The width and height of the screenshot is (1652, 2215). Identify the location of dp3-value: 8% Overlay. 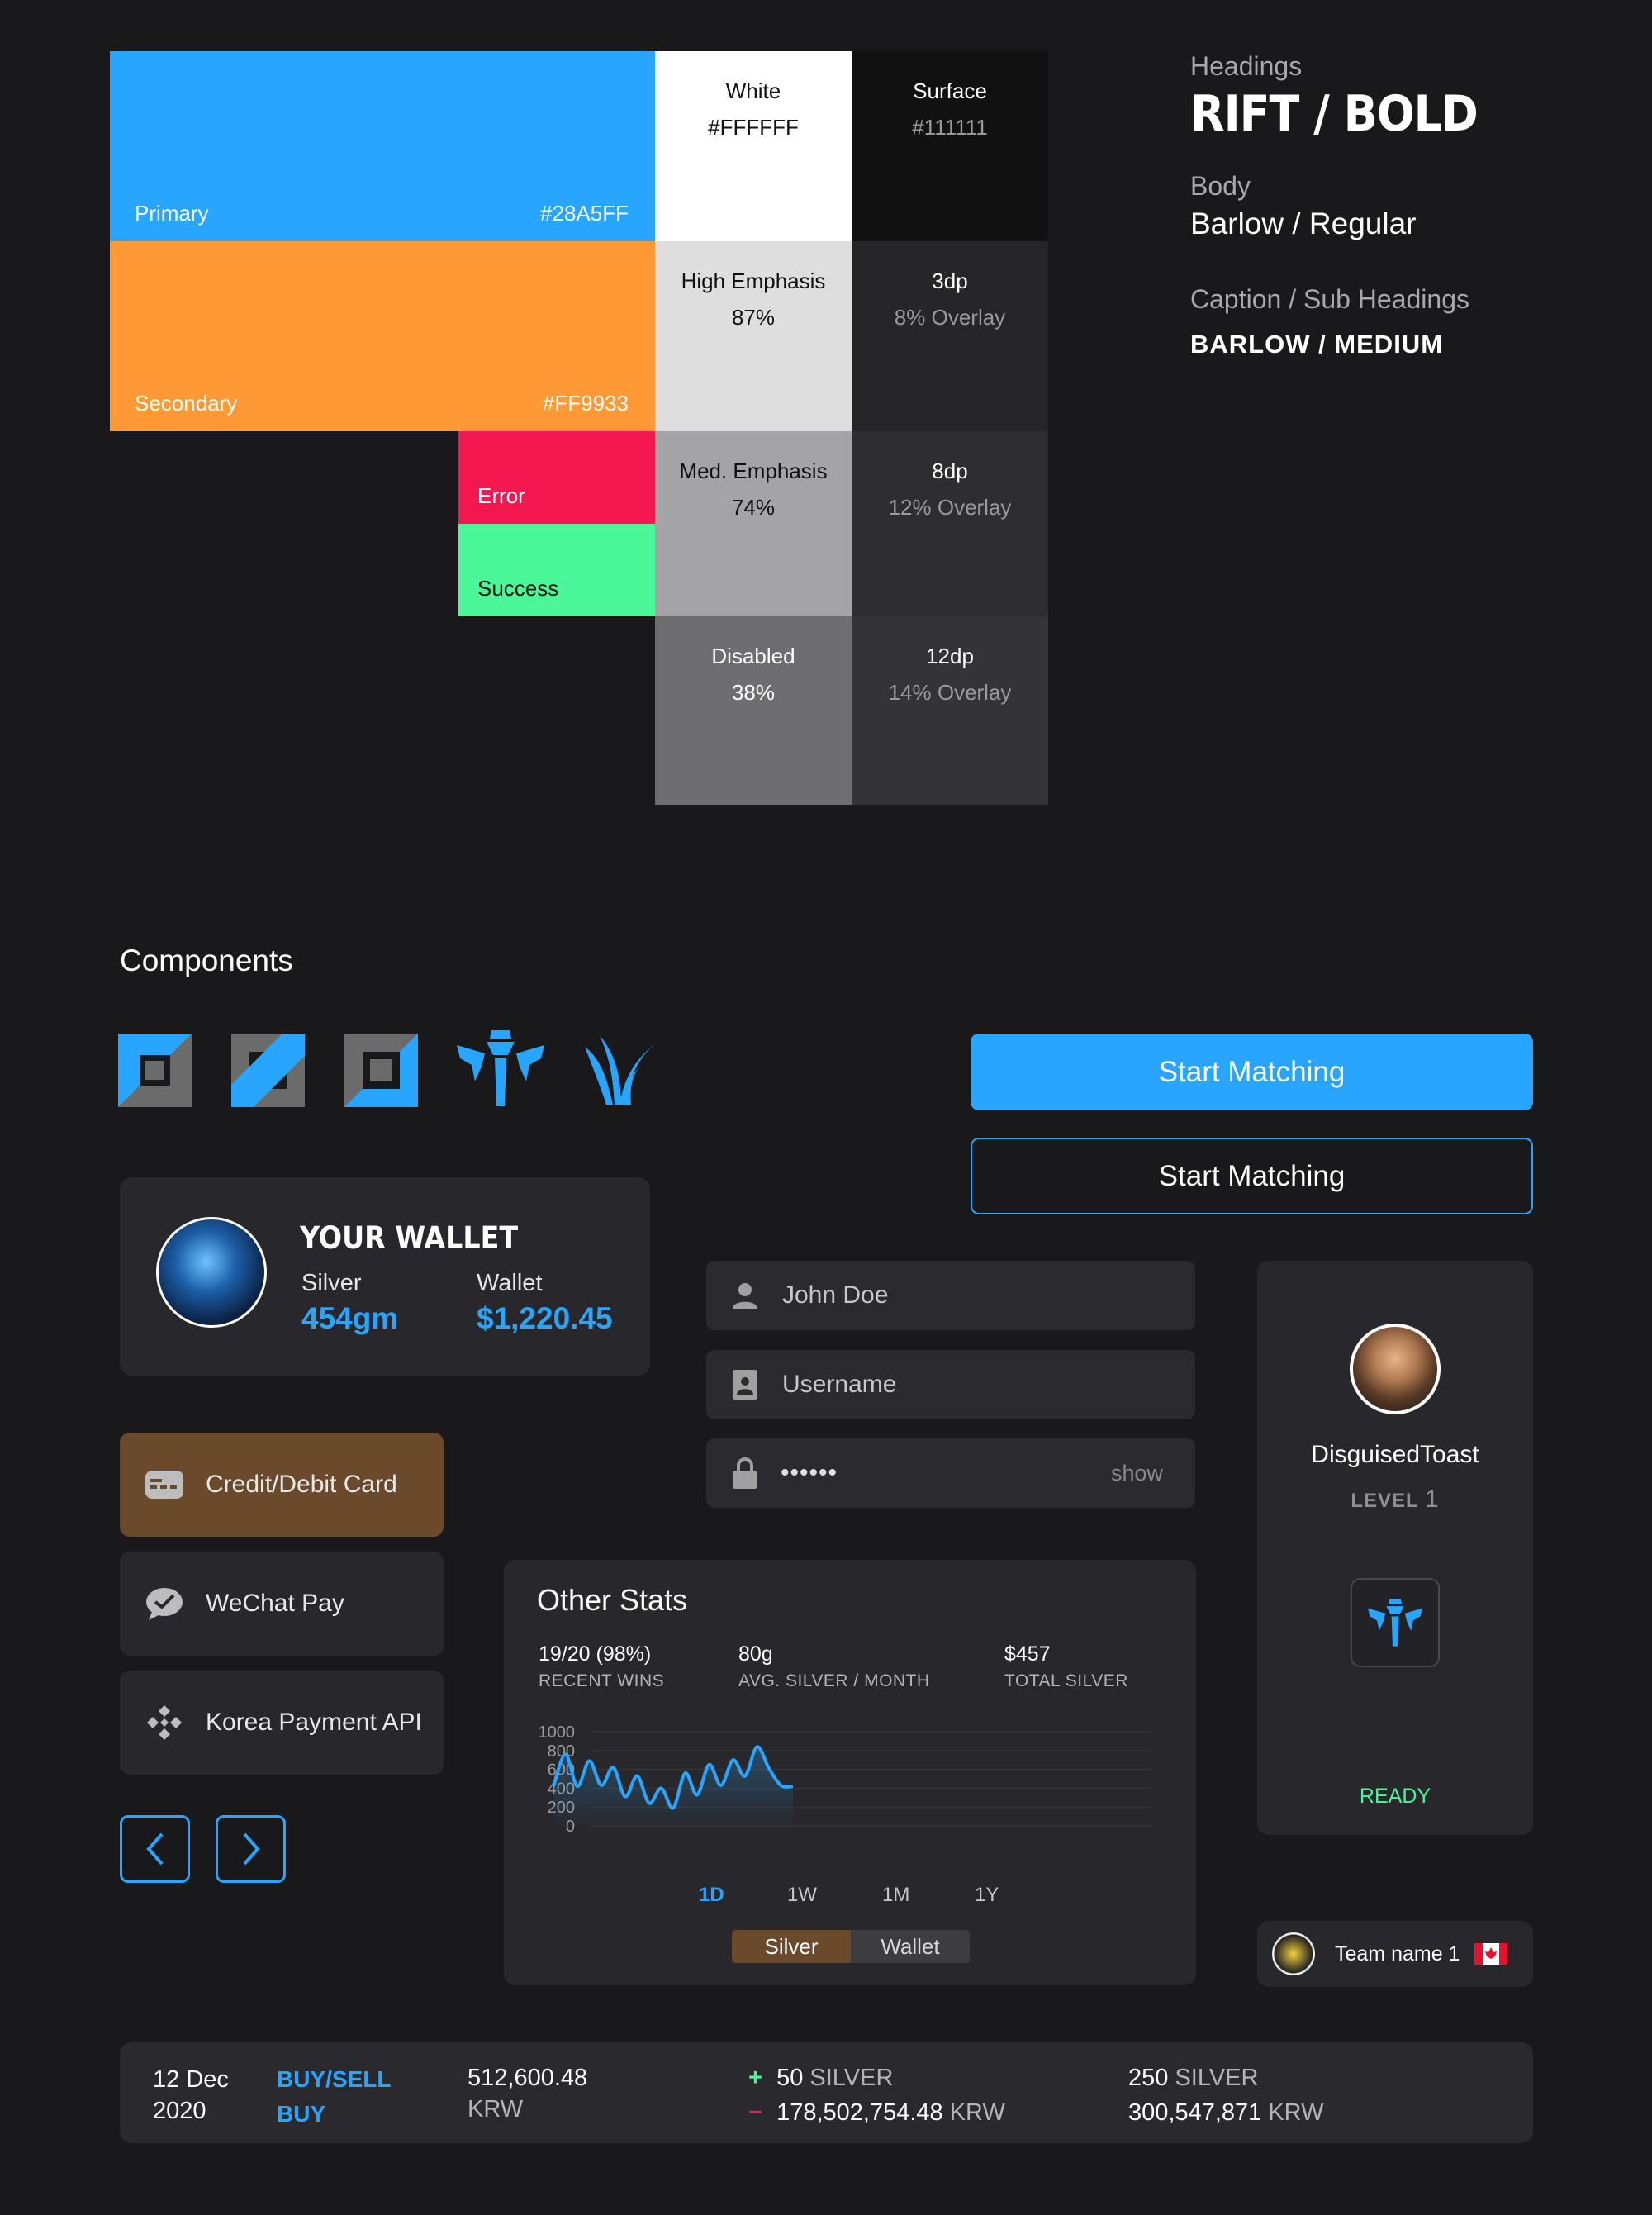
(950, 317).